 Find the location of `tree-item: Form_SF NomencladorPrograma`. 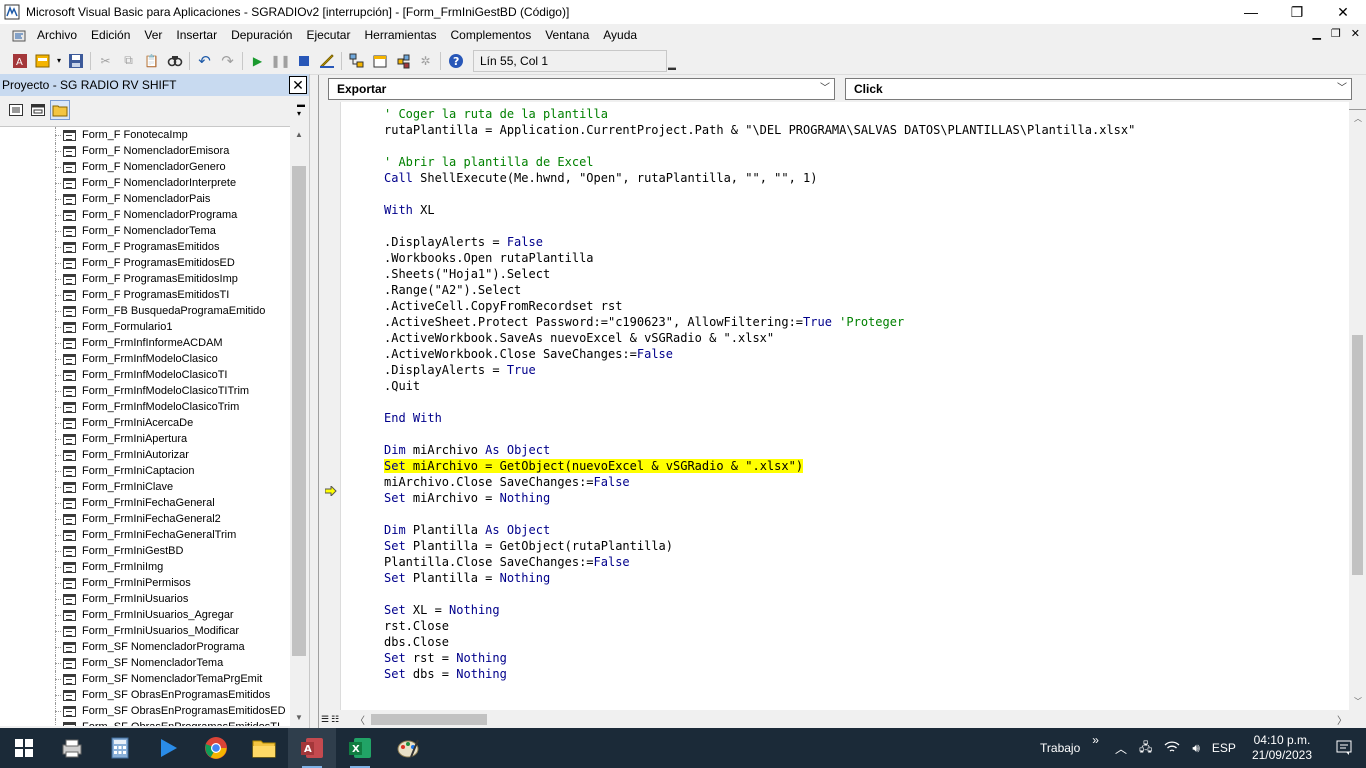

tree-item: Form_SF NomencladorPrograma is located at coordinates (145, 647).